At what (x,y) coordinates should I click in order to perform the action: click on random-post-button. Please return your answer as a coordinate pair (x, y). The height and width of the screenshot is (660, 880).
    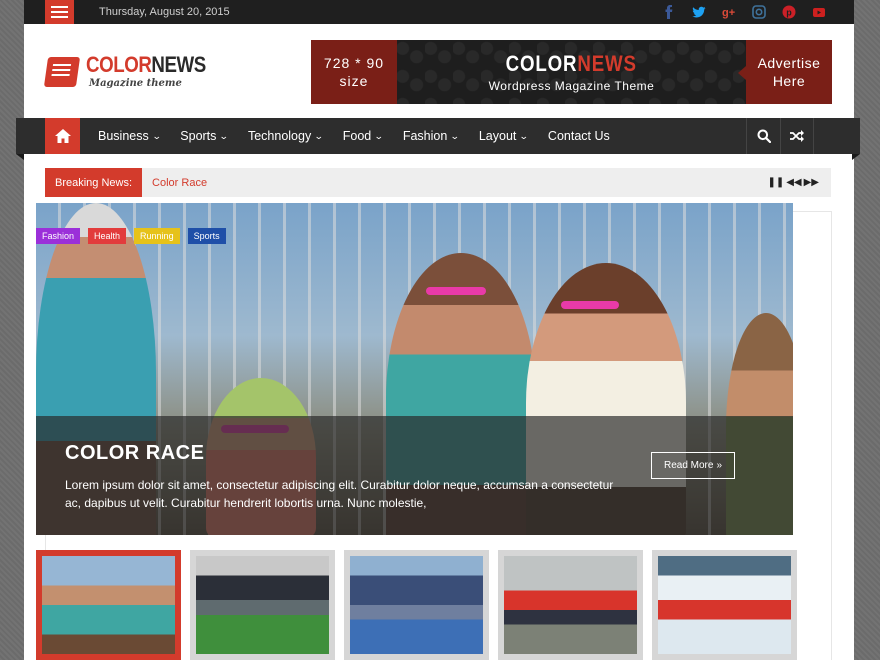
    Looking at the image, I should click on (797, 136).